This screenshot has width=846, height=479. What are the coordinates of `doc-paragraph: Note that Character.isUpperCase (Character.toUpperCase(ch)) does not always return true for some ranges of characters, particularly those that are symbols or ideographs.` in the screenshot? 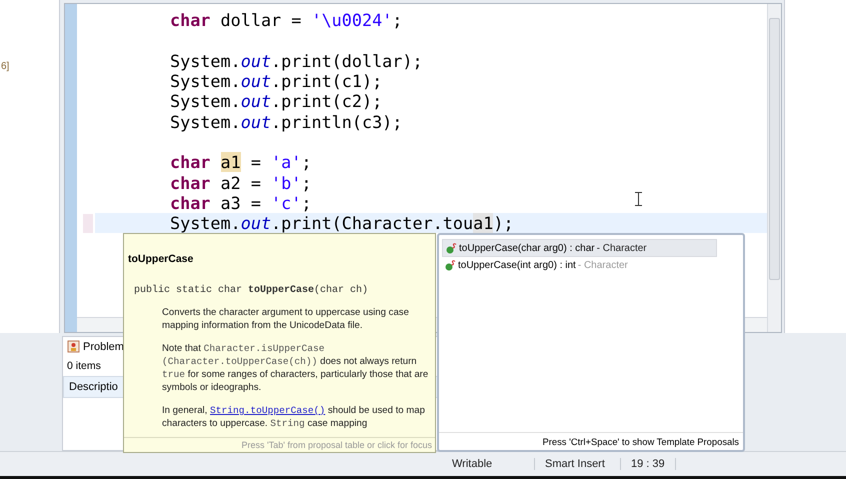 It's located at (296, 368).